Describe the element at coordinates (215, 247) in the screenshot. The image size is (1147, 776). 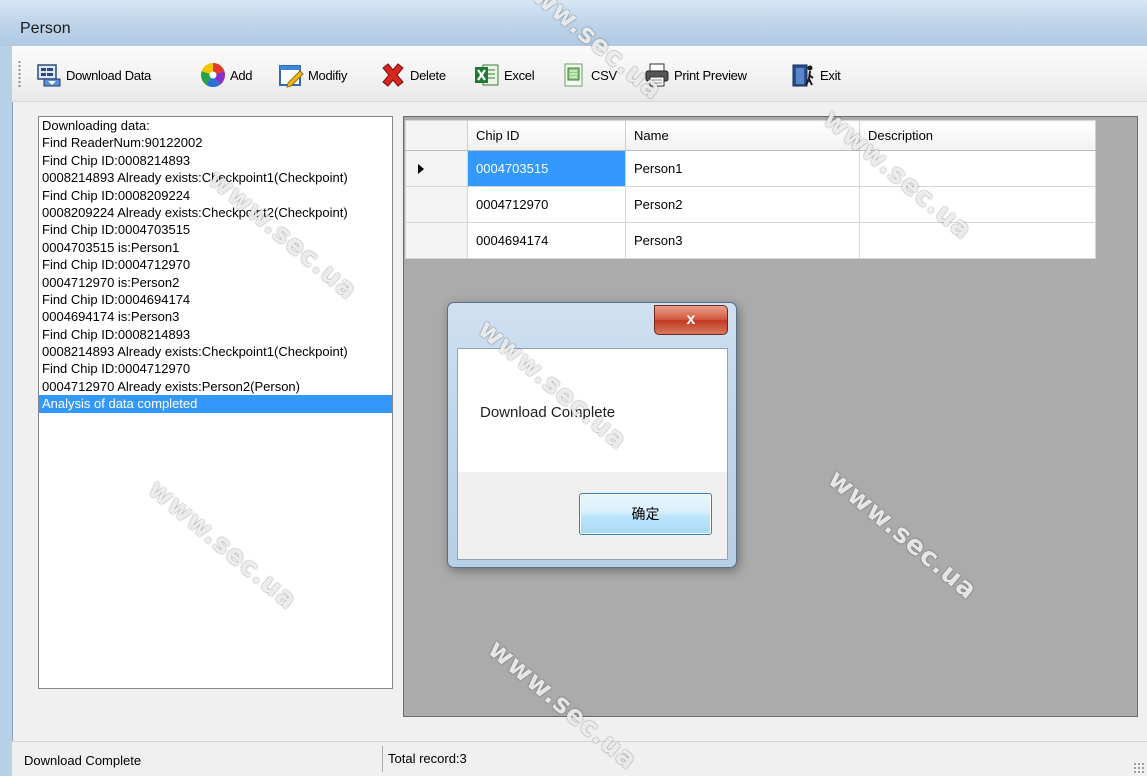
I see `log-line: 0004703515 is:Person1` at that location.